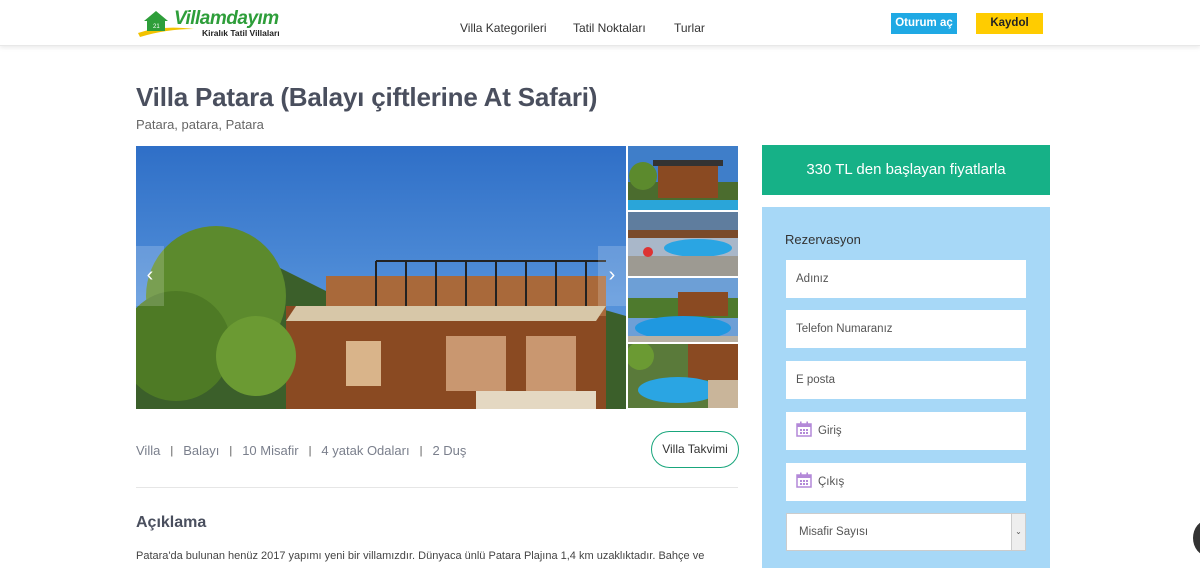 This screenshot has width=1200, height=568. What do you see at coordinates (695, 449) in the screenshot?
I see `villa-calendar-button: Villa Takvimi` at bounding box center [695, 449].